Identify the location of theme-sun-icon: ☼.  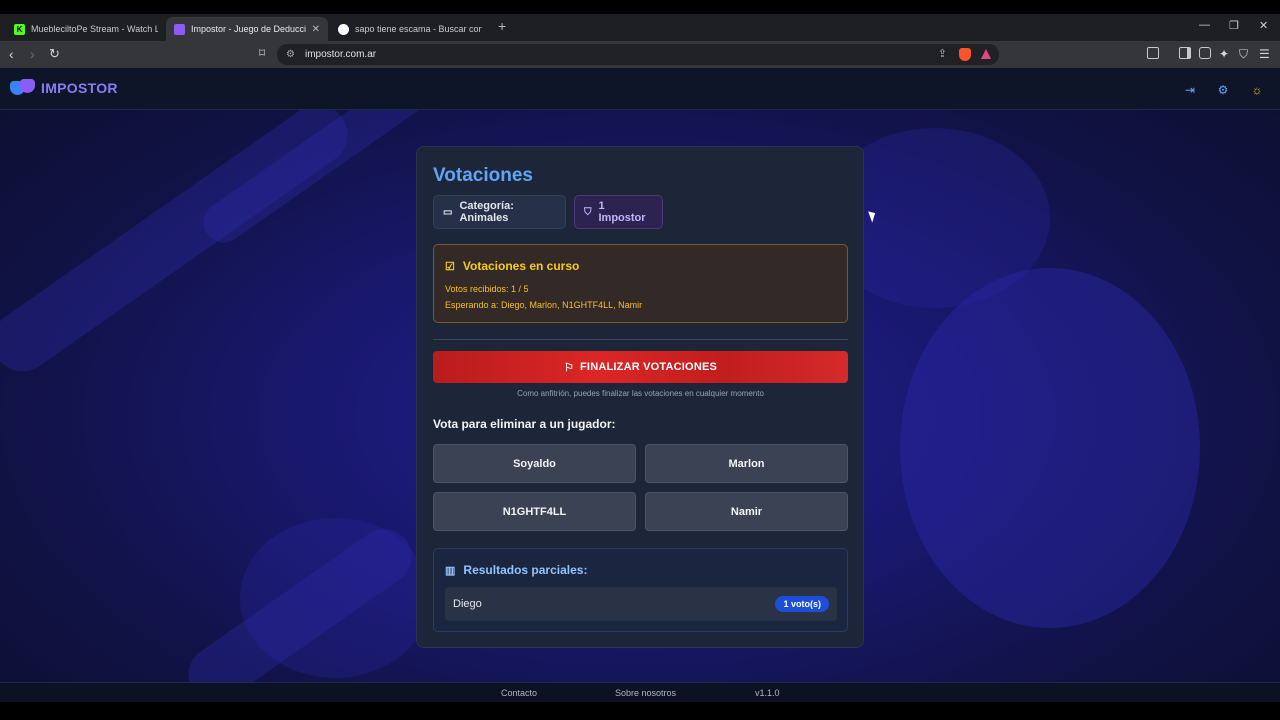
(1257, 90).